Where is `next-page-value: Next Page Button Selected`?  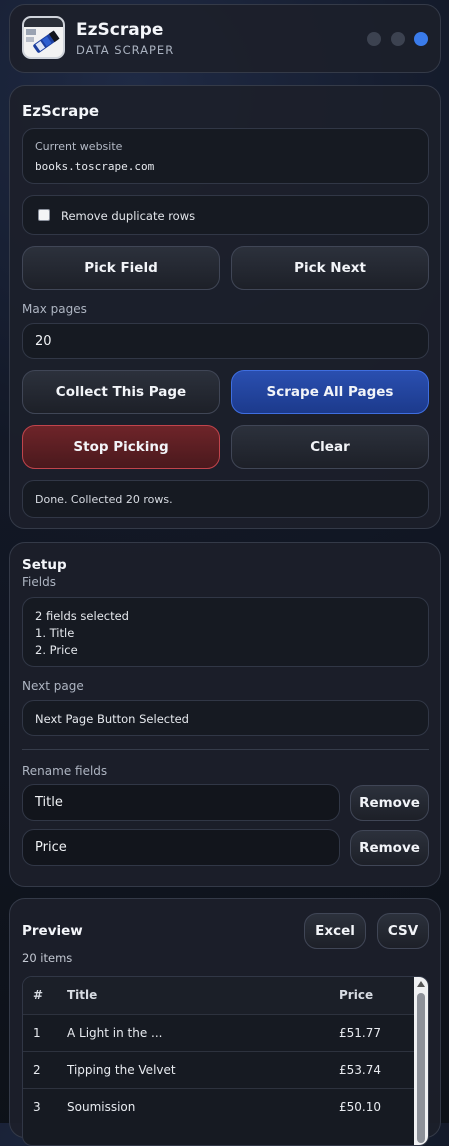
next-page-value: Next Page Button Selected is located at coordinates (112, 719).